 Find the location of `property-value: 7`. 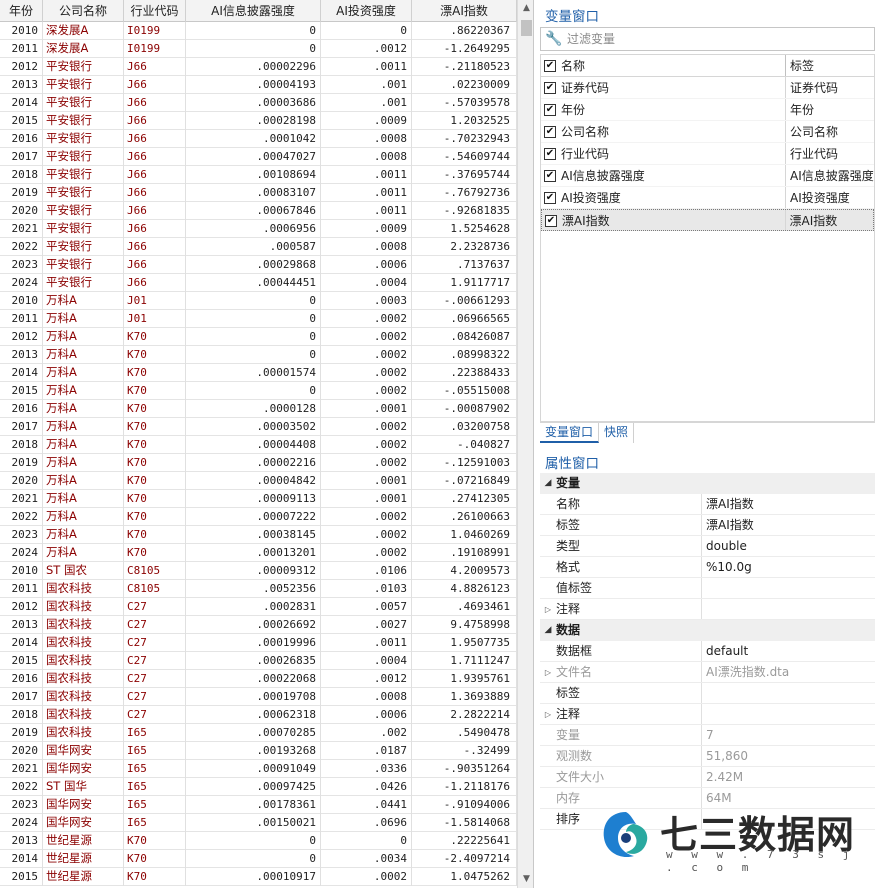

property-value: 7 is located at coordinates (788, 735).